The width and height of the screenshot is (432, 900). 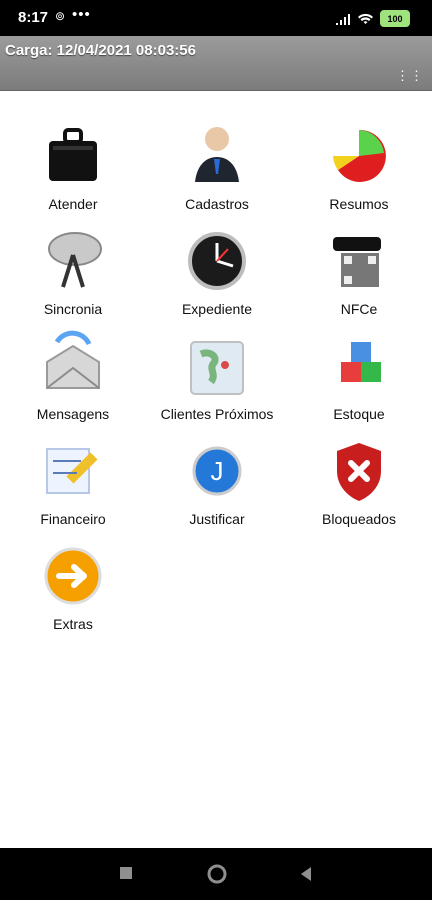 What do you see at coordinates (343, 19) in the screenshot?
I see `signal-icon` at bounding box center [343, 19].